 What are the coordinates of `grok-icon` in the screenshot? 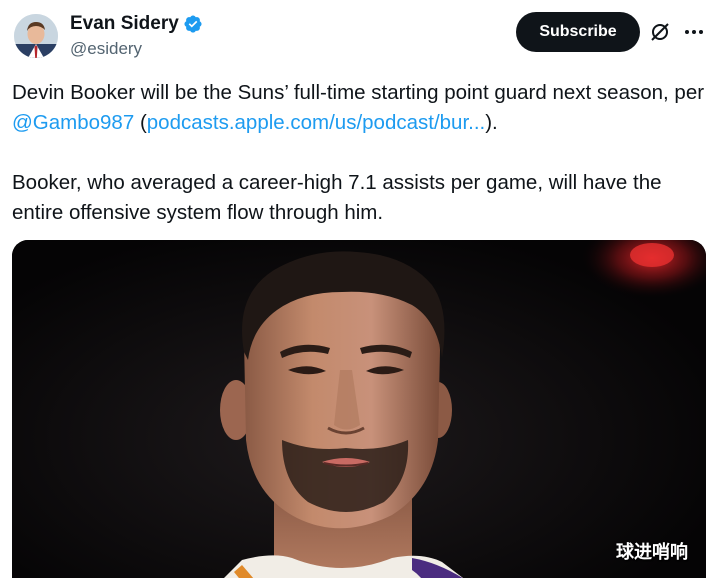 It's located at (660, 32).